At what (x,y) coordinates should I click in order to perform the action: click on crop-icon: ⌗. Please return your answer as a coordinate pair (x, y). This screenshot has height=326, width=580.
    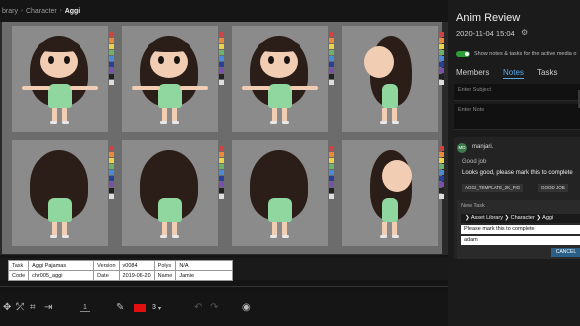
    Looking at the image, I should click on (33, 307).